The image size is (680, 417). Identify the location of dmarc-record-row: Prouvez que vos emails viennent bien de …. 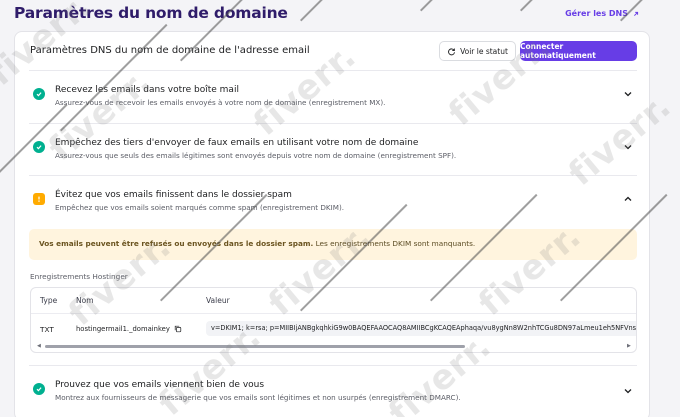
(333, 392).